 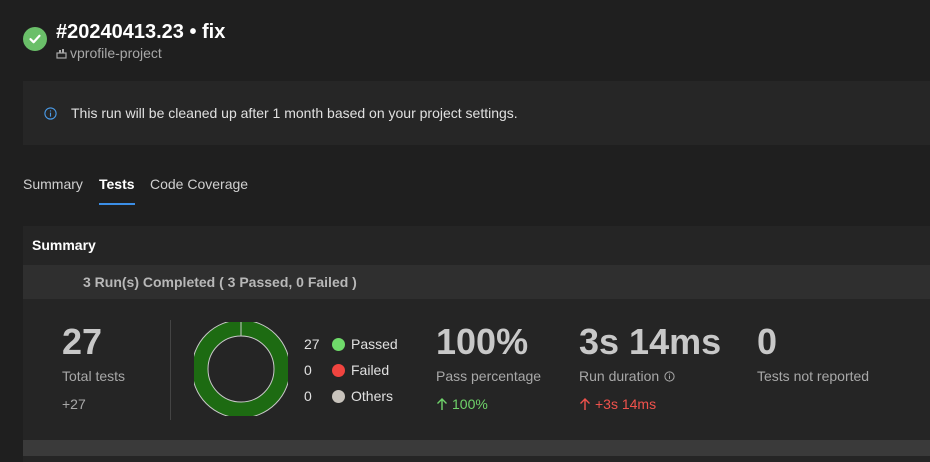 I want to click on tab-tests: Tests, so click(x=117, y=190).